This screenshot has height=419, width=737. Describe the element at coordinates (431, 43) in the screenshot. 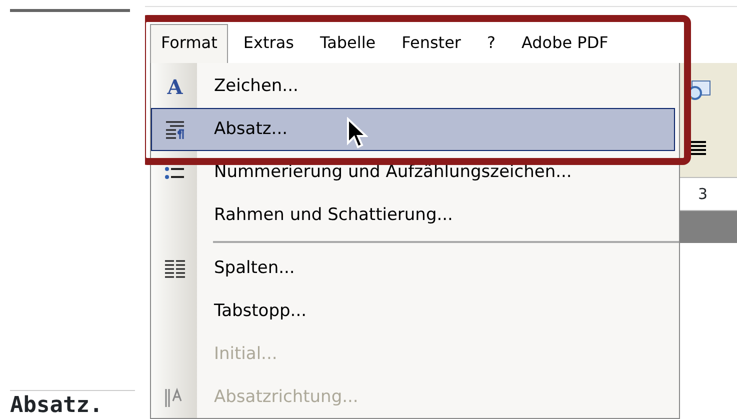

I see `menu-tab: Fenster` at that location.